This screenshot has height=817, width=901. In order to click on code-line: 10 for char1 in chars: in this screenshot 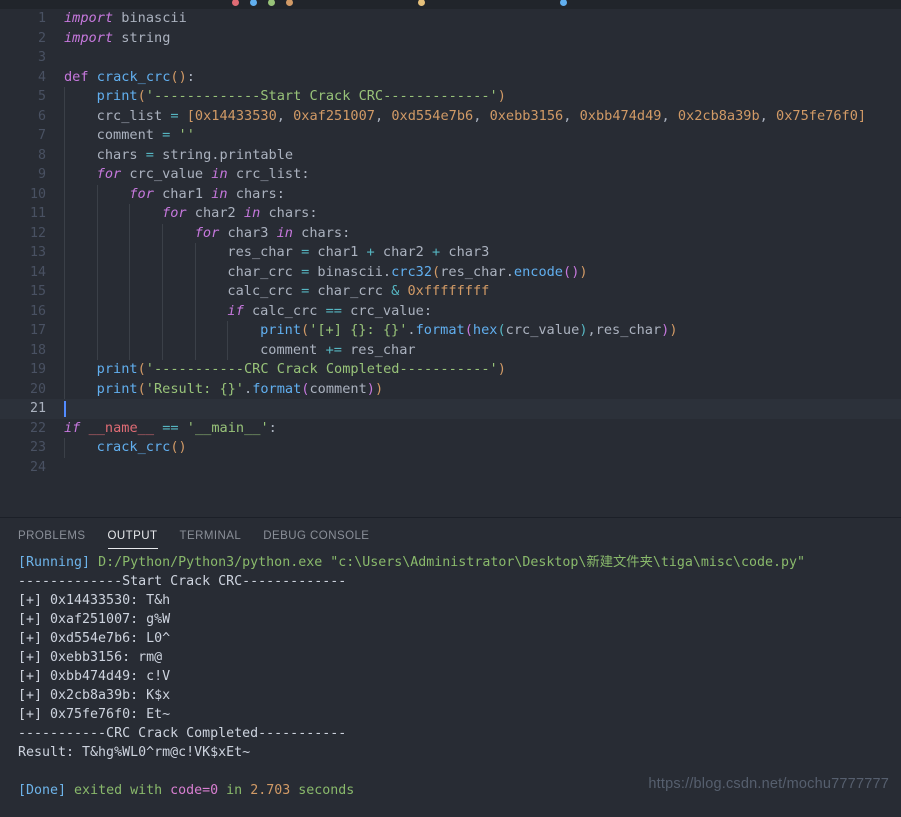, I will do `click(450, 194)`.